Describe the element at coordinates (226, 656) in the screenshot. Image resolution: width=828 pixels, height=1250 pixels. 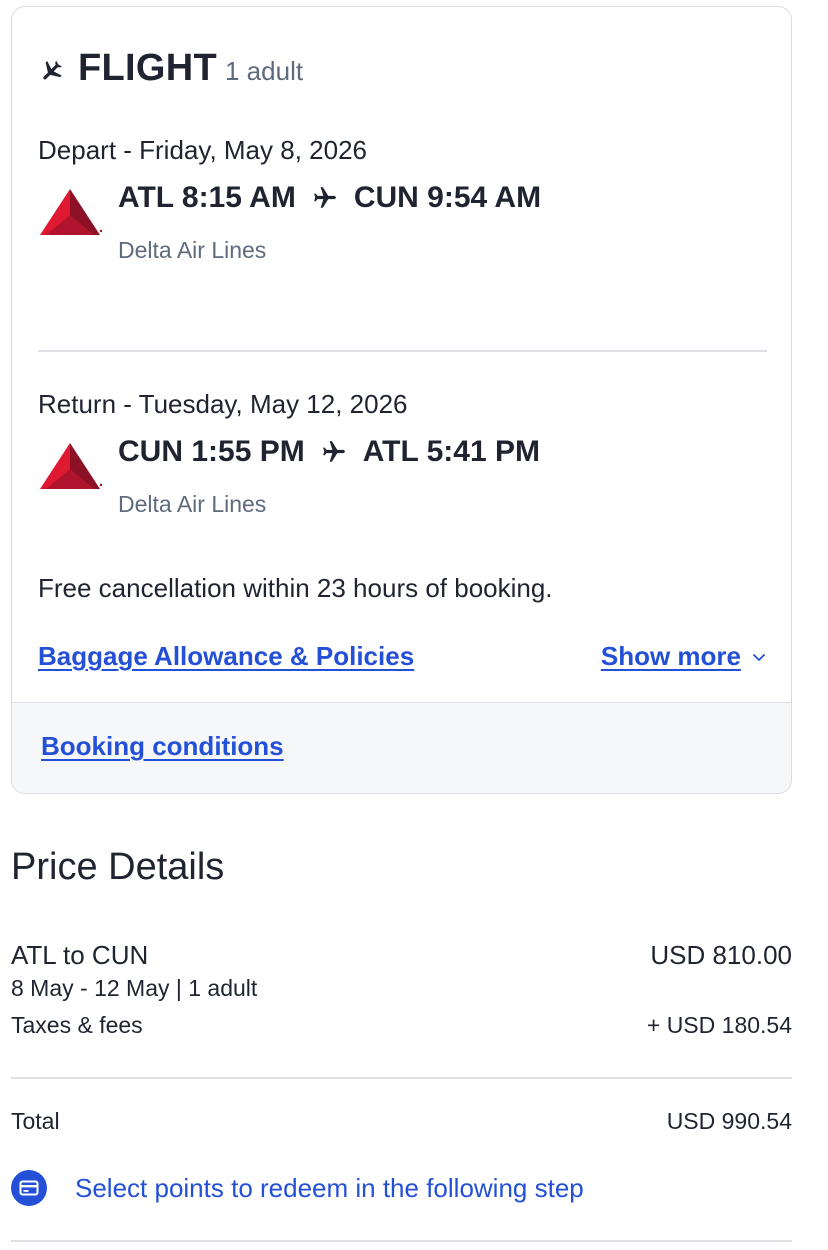
I see `baggage-policy-link: Baggage Allowance & Policies` at that location.